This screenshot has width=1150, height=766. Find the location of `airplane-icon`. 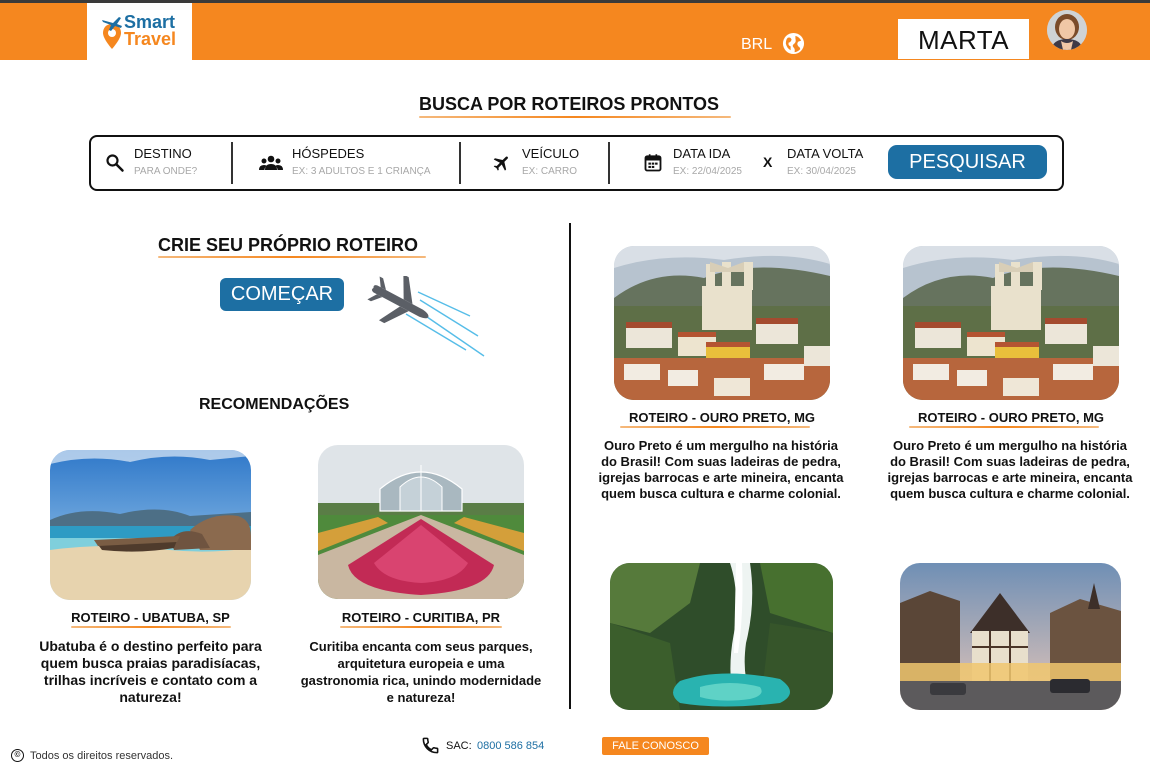

airplane-icon is located at coordinates (500, 163).